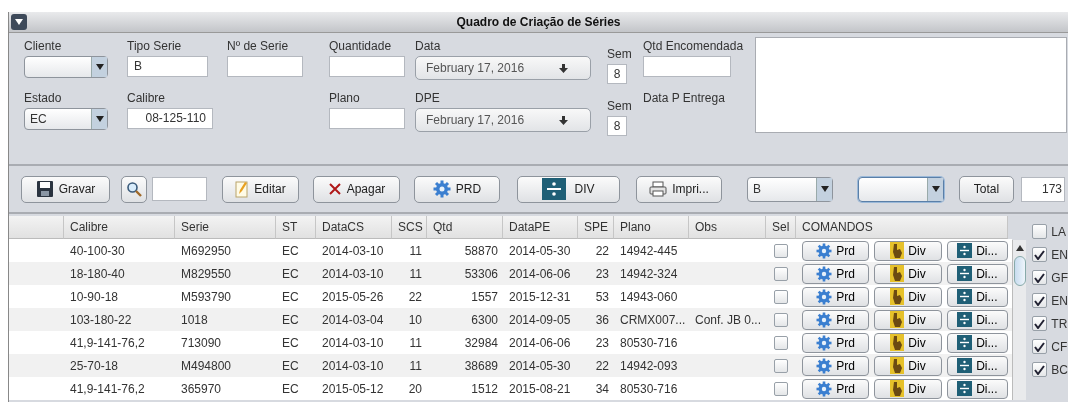  I want to click on checkbox-label: LA, so click(1058, 232).